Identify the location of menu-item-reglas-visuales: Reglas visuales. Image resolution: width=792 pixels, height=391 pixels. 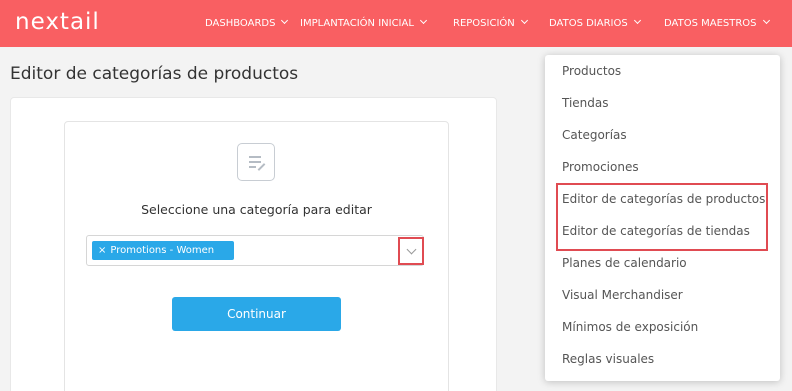
(608, 359).